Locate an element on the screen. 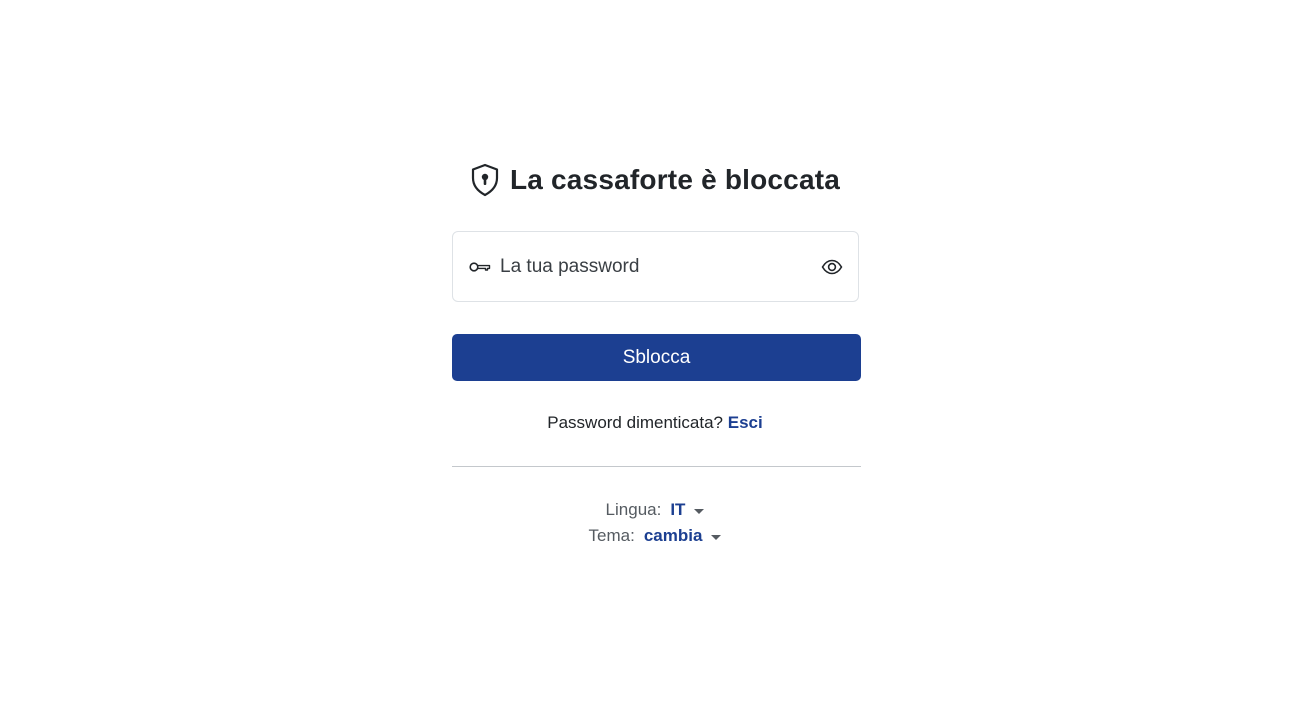 The image size is (1310, 703). eye-icon is located at coordinates (832, 267).